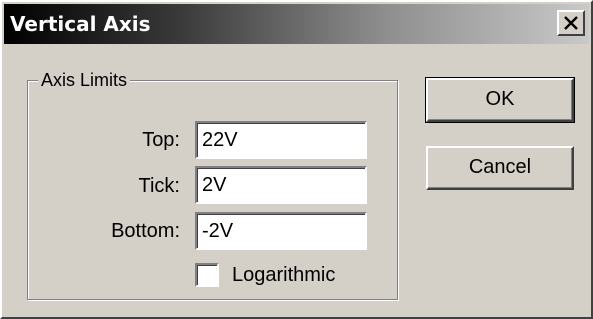  Describe the element at coordinates (296, 24) in the screenshot. I see `title-bar: Vertical Axis` at that location.